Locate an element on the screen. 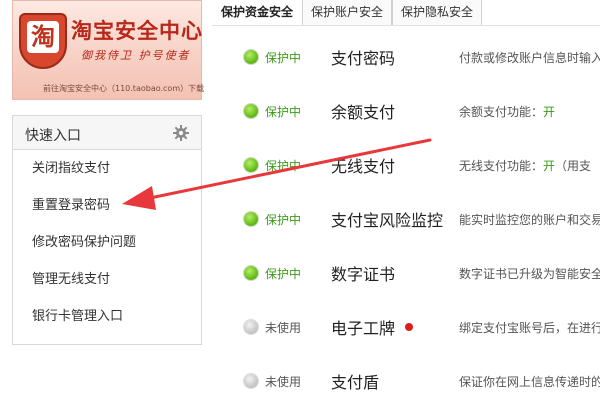  quick-entry-title: 快速入口 is located at coordinates (53, 136).